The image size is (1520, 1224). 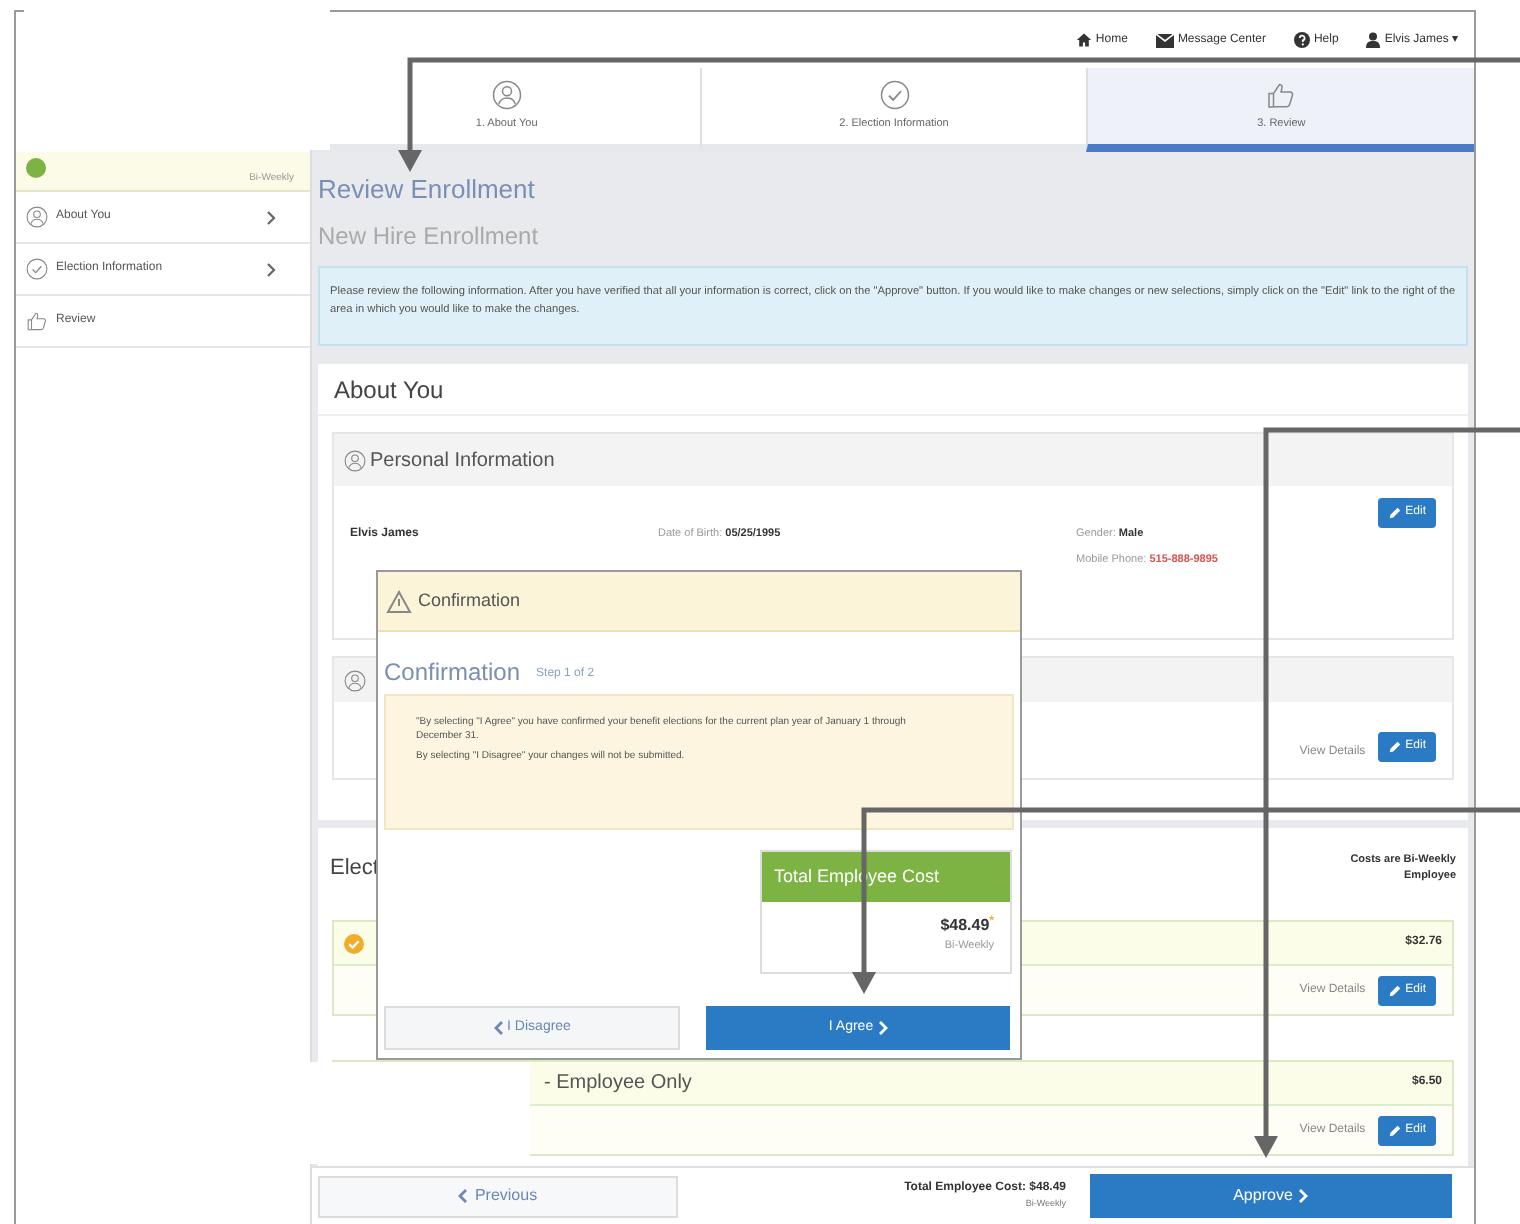 What do you see at coordinates (1271, 1196) in the screenshot?
I see `approve-button: Approve` at bounding box center [1271, 1196].